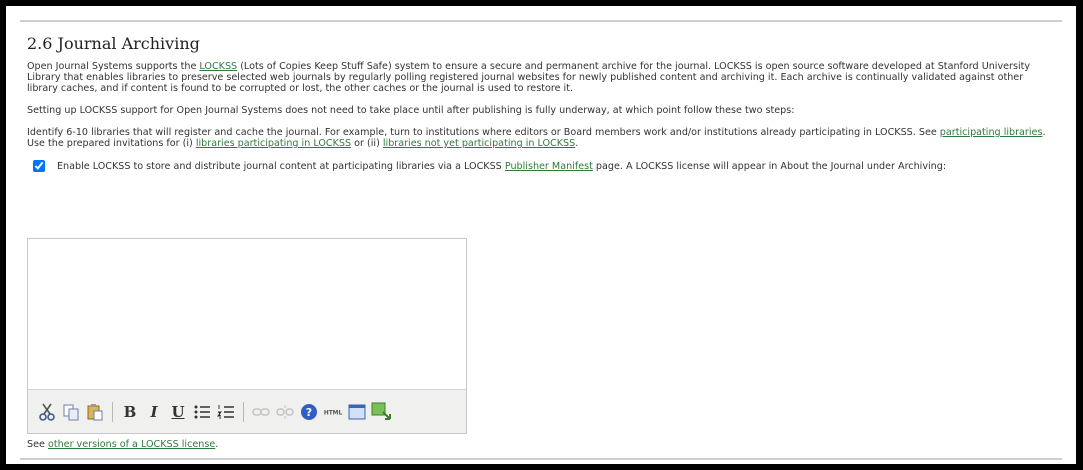 Image resolution: width=1083 pixels, height=470 pixels. What do you see at coordinates (131, 444) in the screenshot?
I see `other-versions-link: other versions of a LOCKSS license` at bounding box center [131, 444].